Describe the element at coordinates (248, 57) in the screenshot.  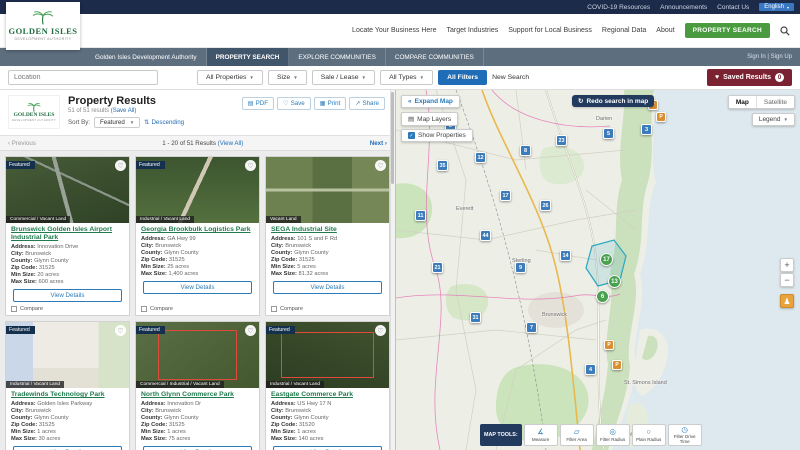
I see `nav-item-property-search: PROPERTY SEARCH` at that location.